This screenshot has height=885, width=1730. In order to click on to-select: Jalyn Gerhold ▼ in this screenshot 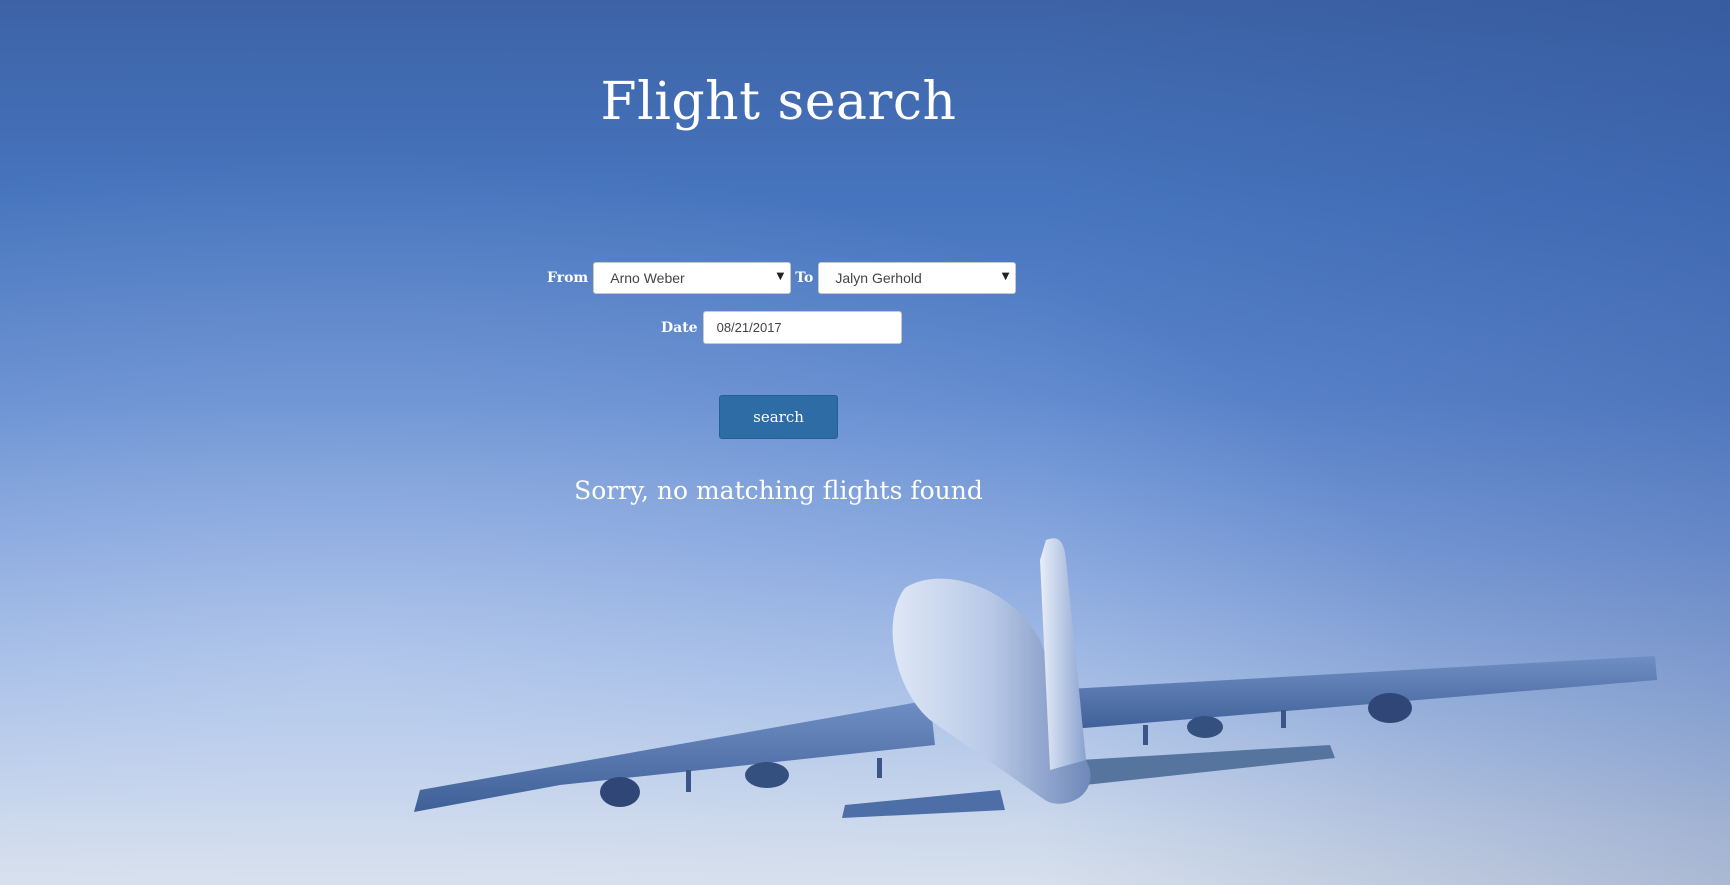, I will do `click(917, 278)`.